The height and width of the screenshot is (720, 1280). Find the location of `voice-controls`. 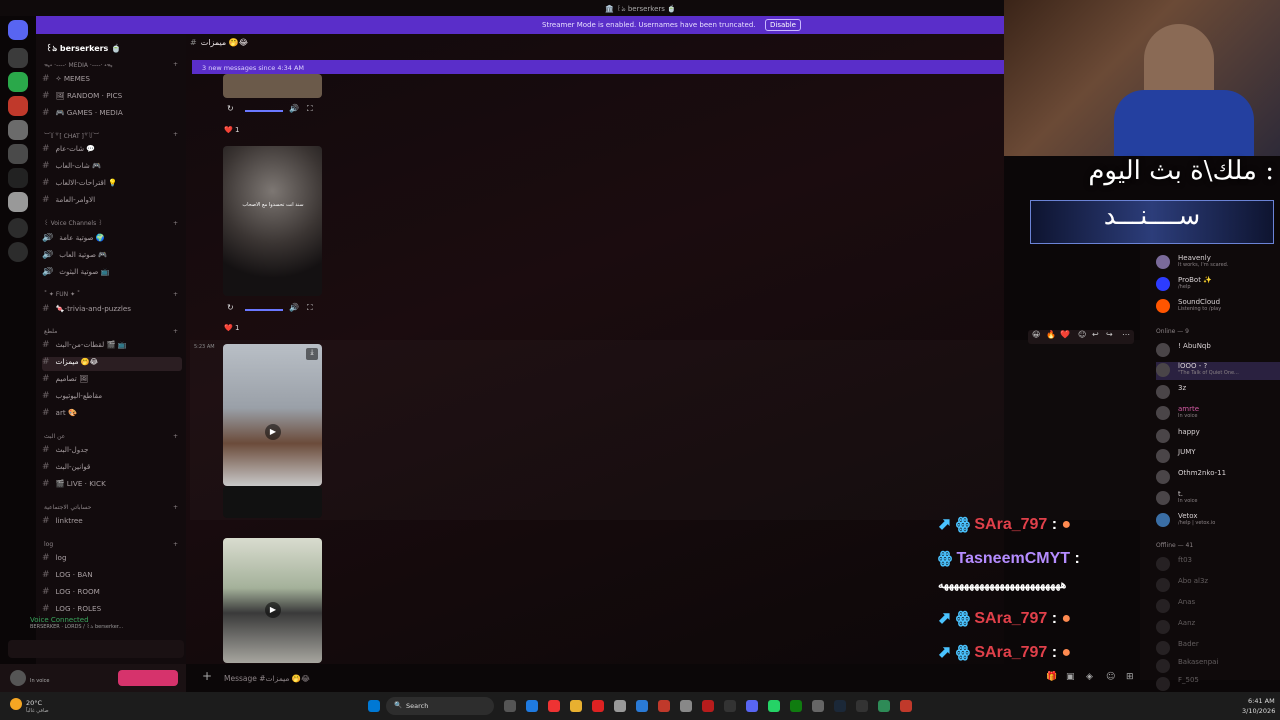

voice-controls is located at coordinates (96, 649).